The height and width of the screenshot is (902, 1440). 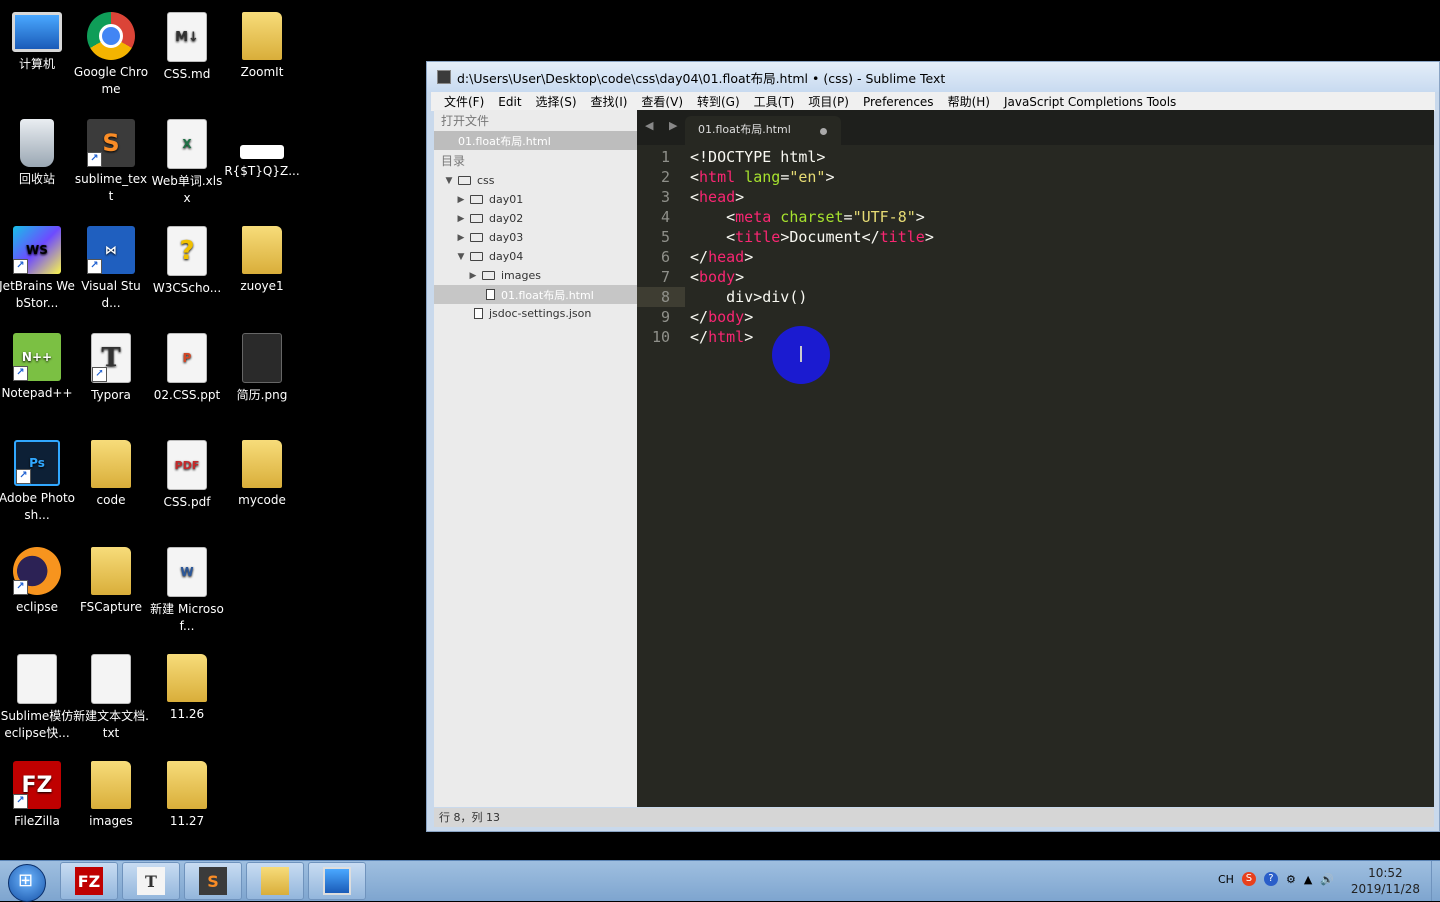 I want to click on menu-js-completions: JavaScript Completions Tools, so click(x=1090, y=102).